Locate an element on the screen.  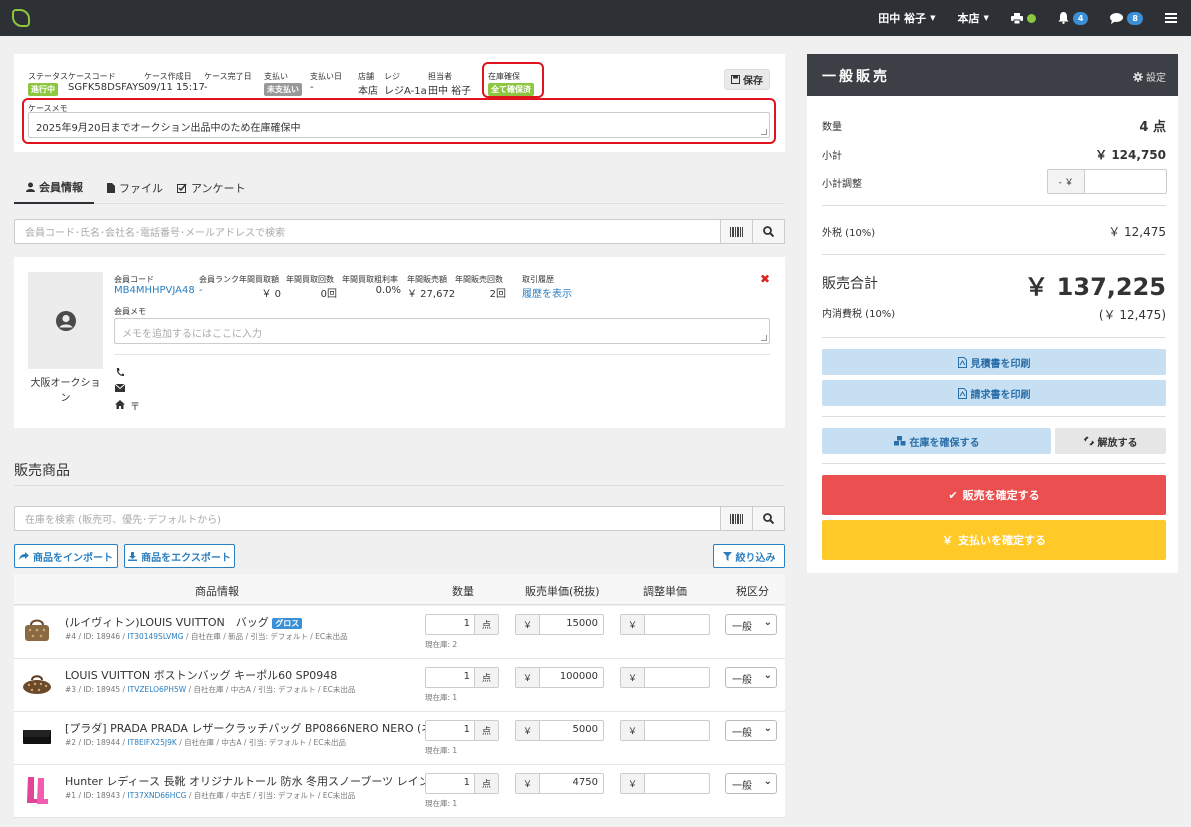
tab-files: ファイル is located at coordinates (135, 188).